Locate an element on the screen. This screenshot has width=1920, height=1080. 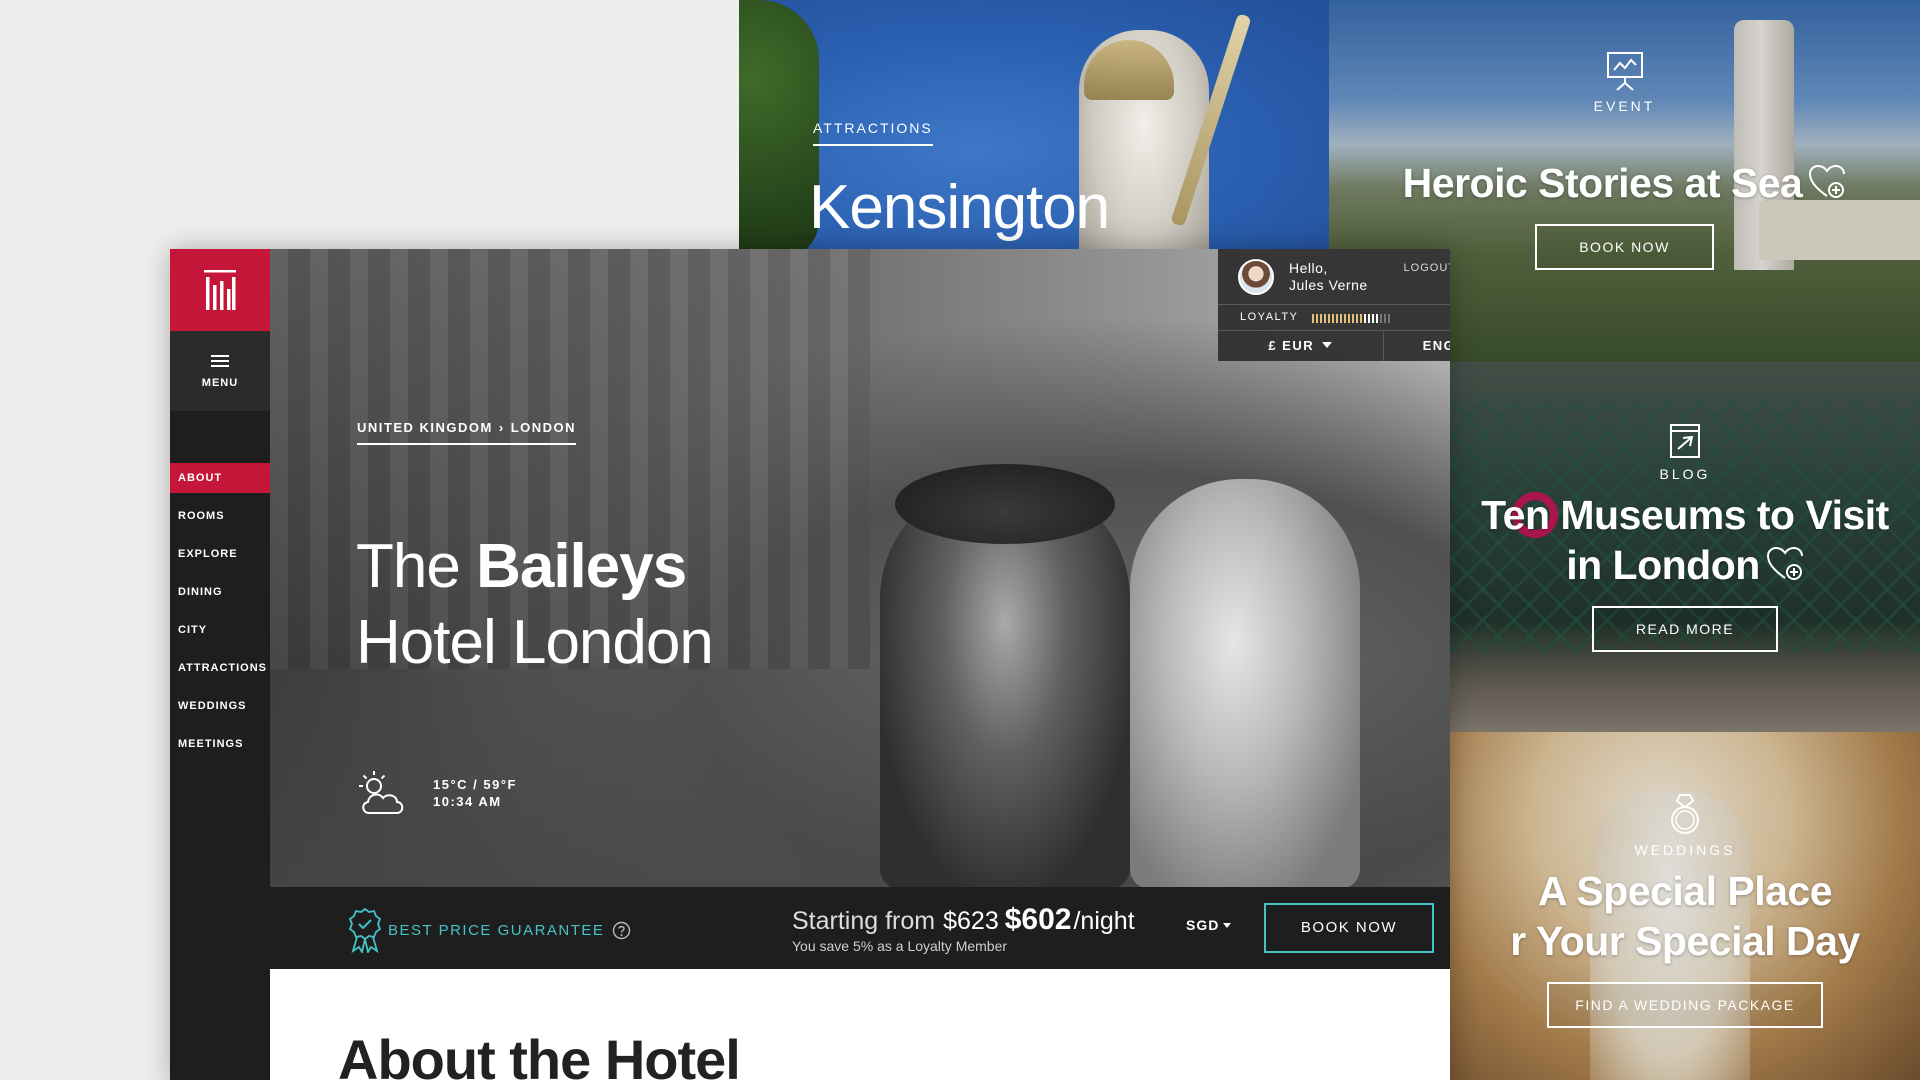
event-content: EVENT Heroic Stories at Sea BOOK NOW is located at coordinates (1624, 160).